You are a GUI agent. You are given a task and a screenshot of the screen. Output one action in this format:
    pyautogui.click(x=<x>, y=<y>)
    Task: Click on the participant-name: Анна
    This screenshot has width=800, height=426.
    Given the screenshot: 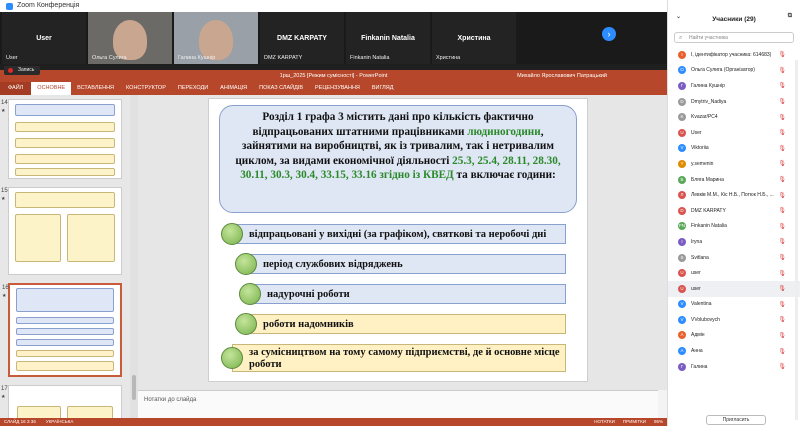 What is the action you would take?
    pyautogui.click(x=697, y=351)
    